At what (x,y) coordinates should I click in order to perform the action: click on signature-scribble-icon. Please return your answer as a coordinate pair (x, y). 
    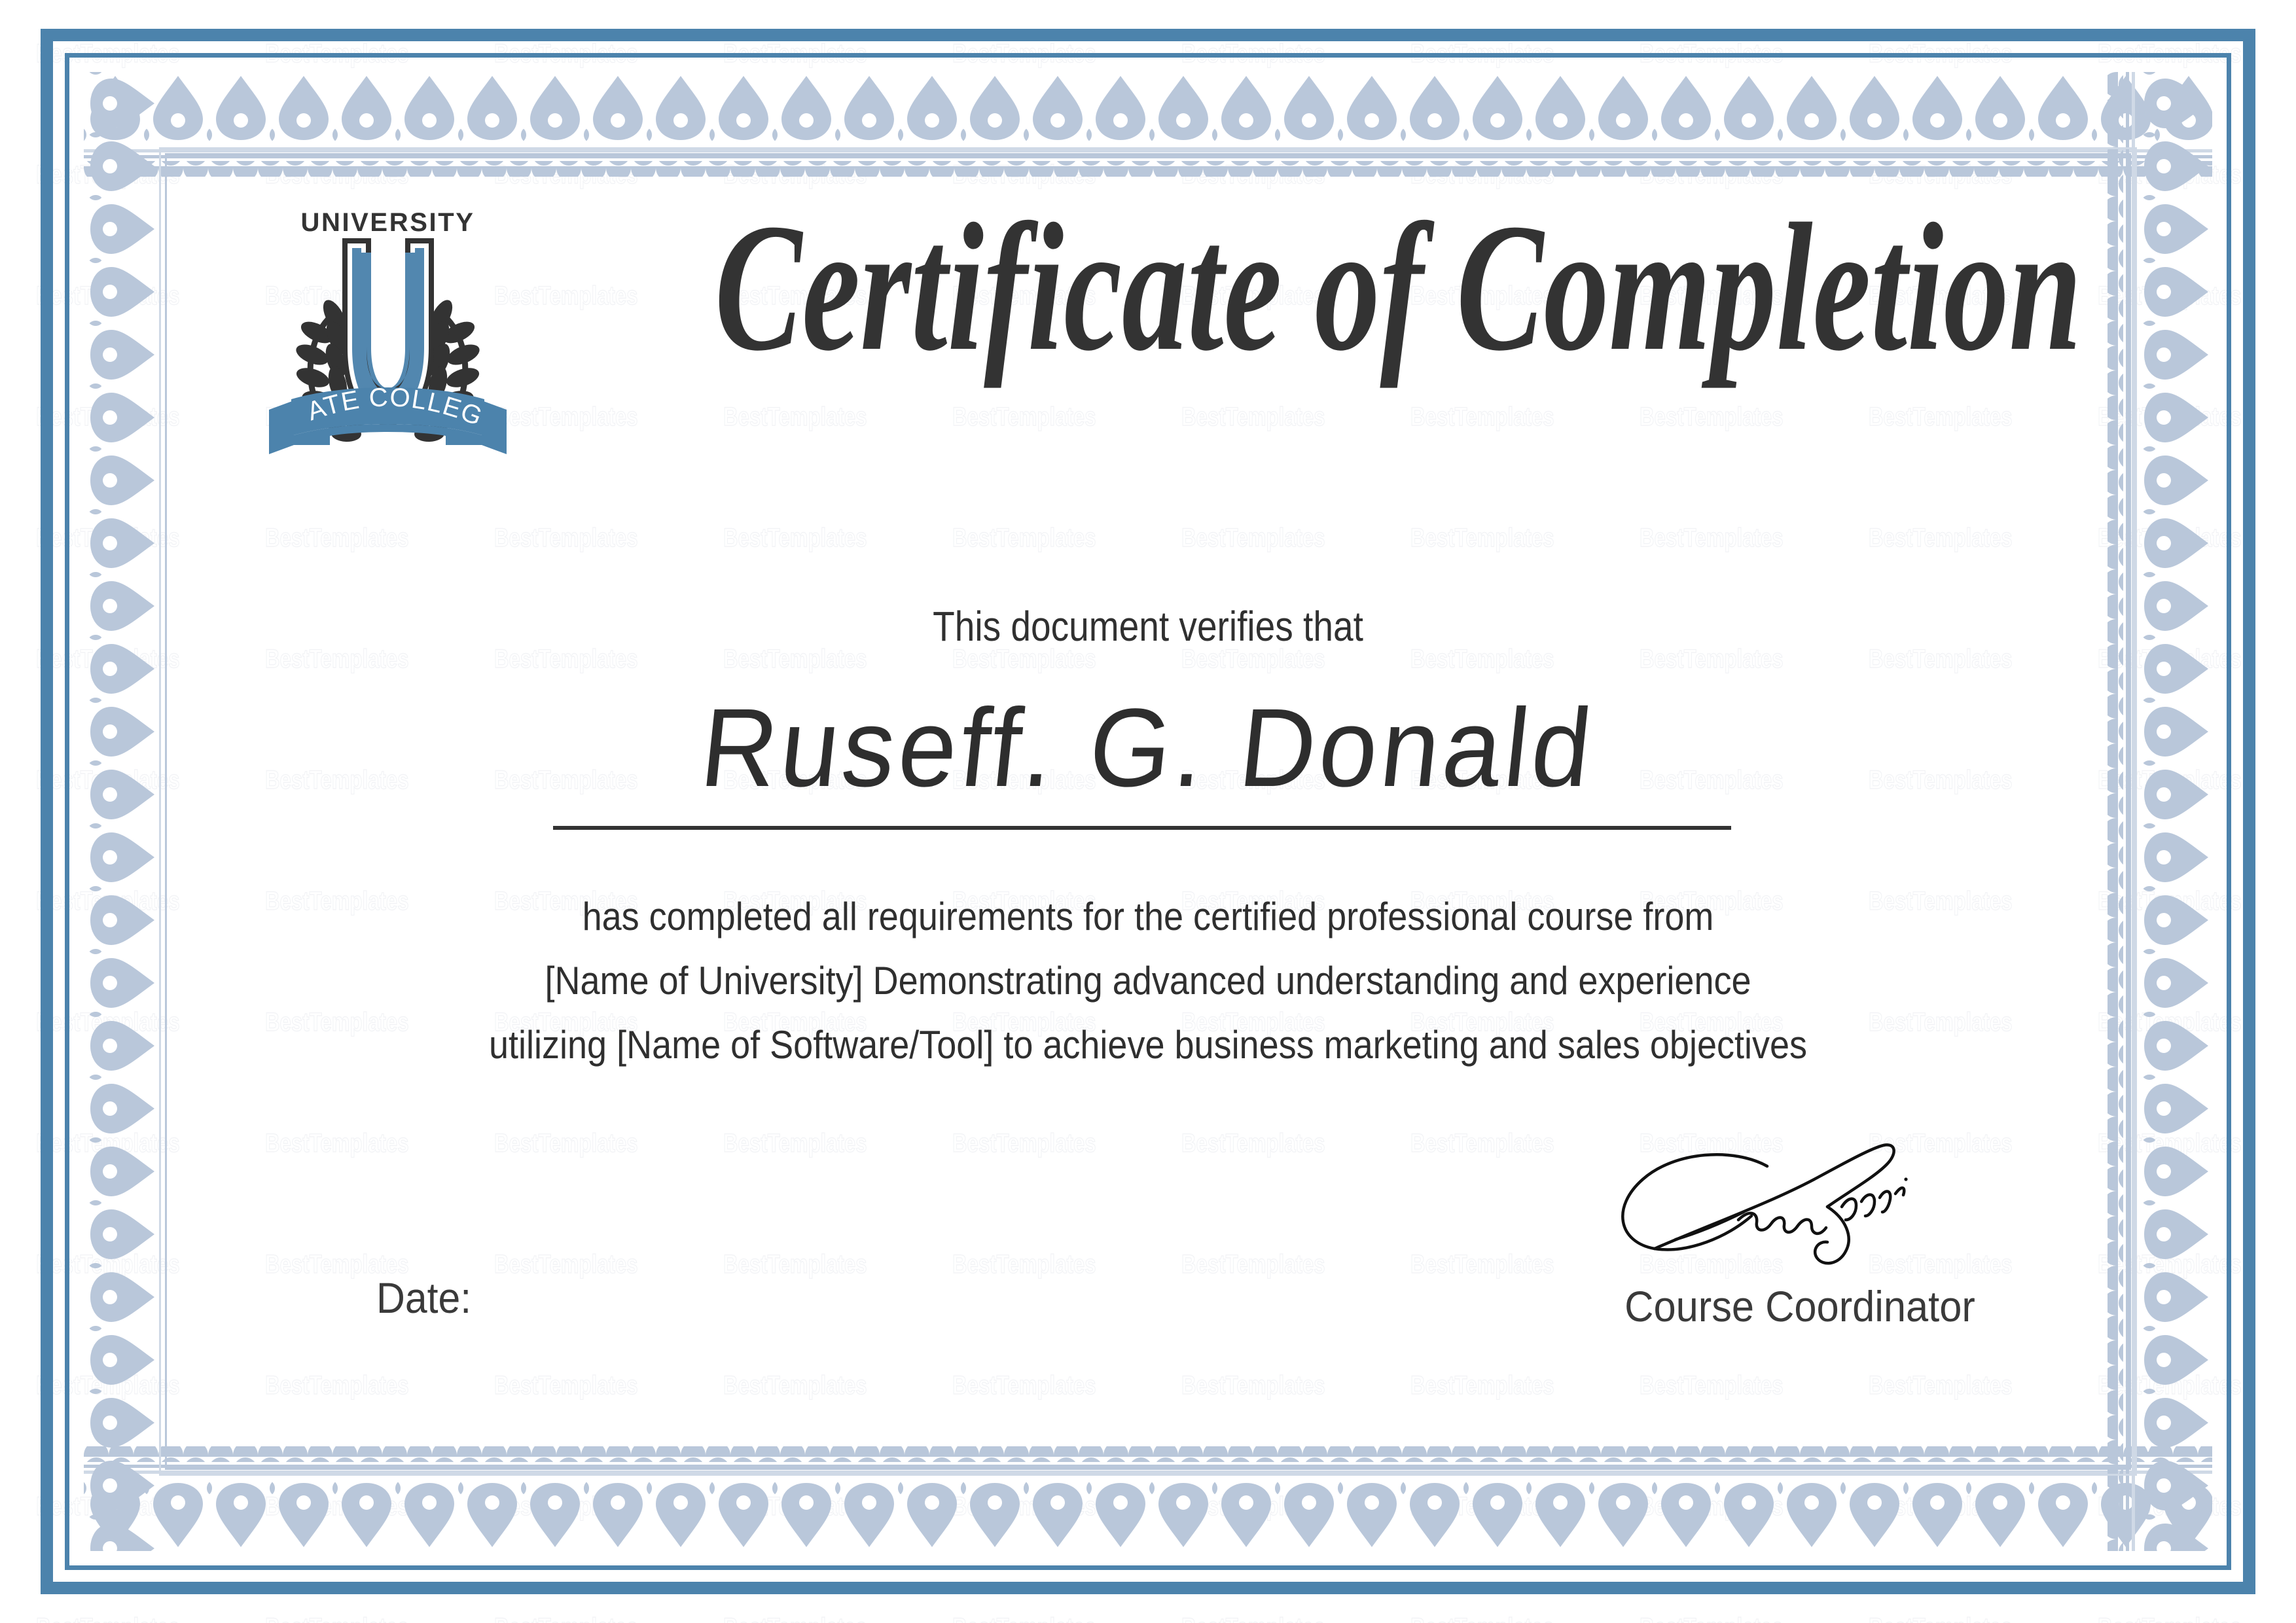
    Looking at the image, I should click on (1800, 1207).